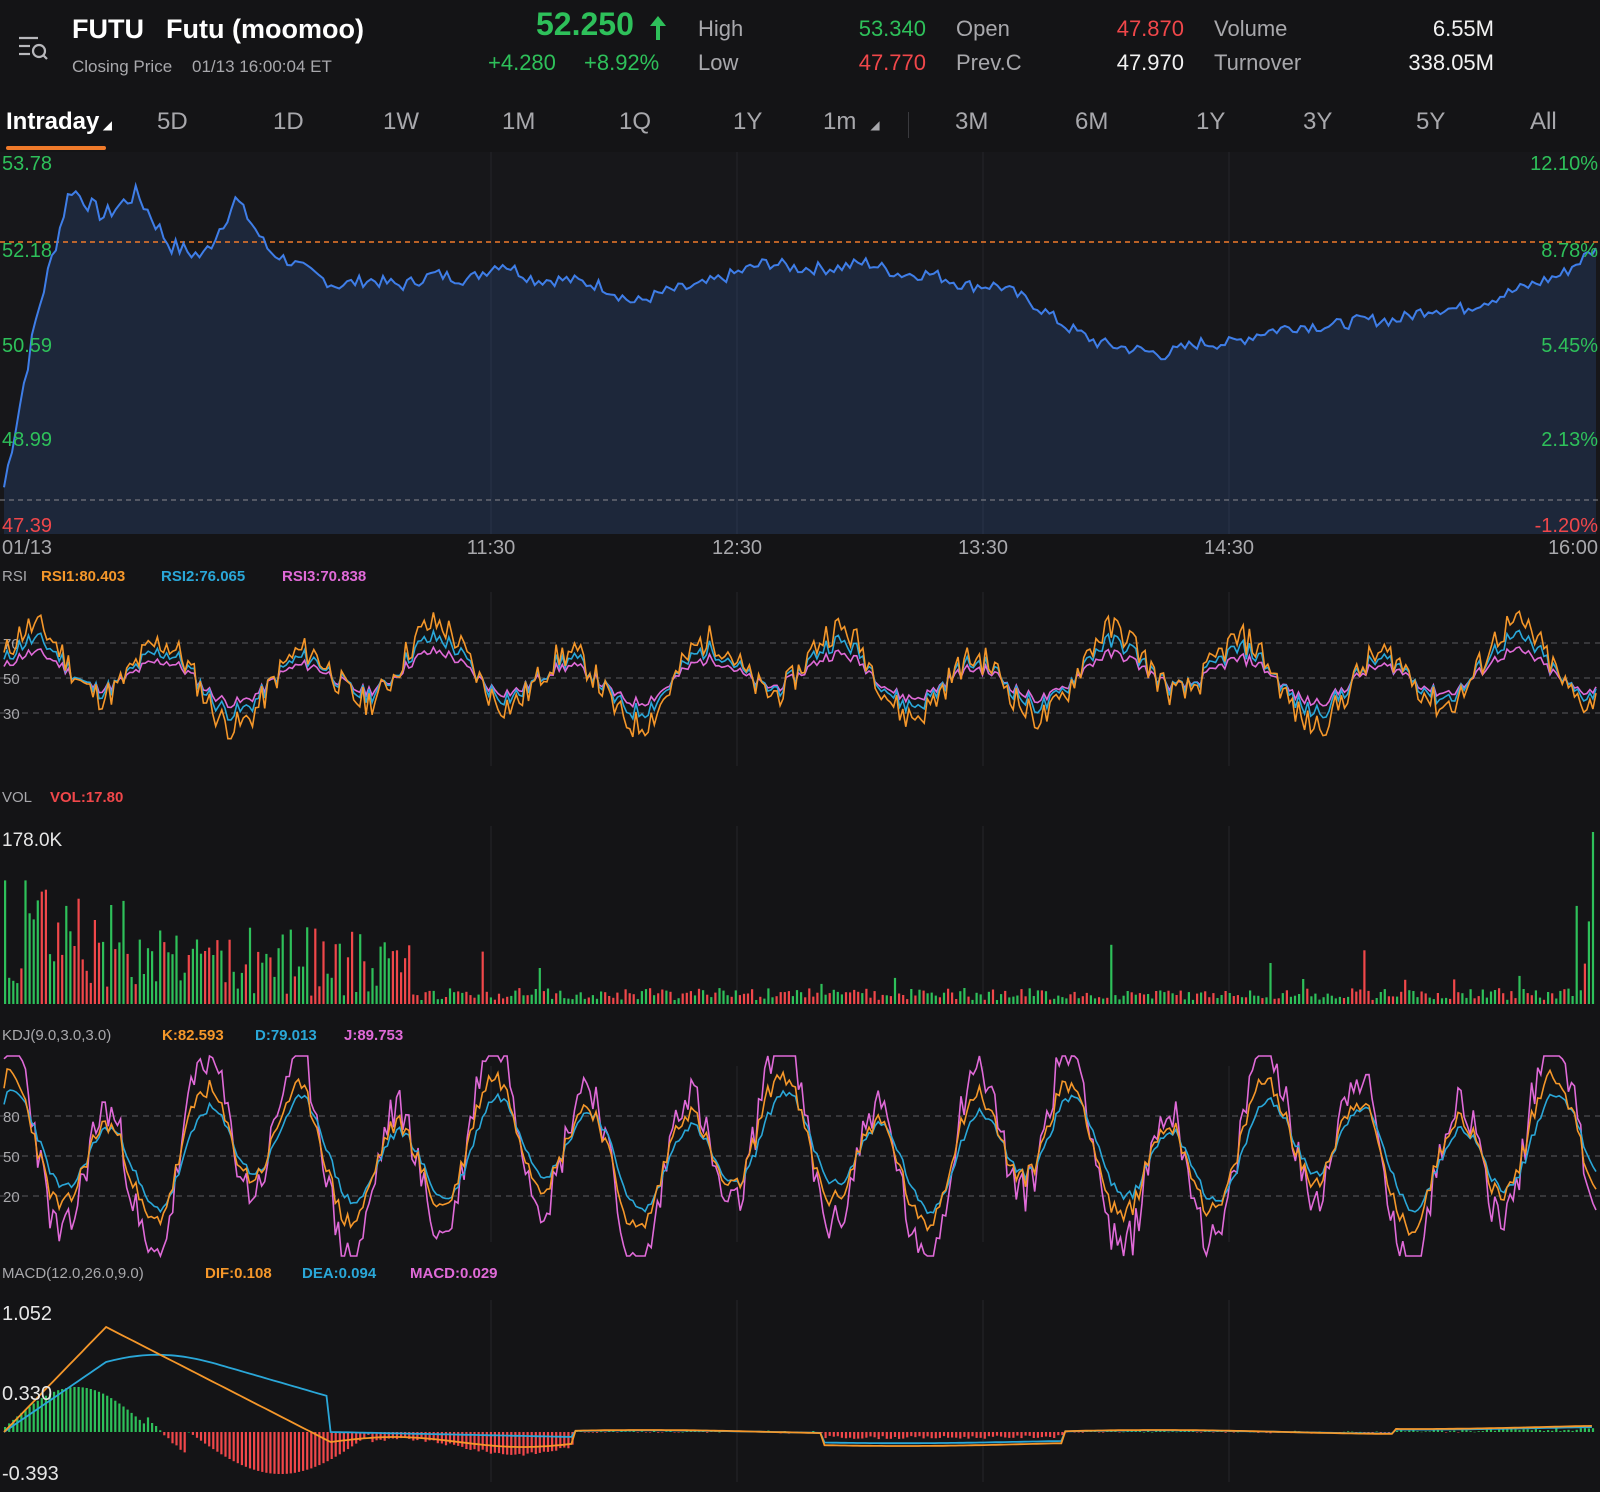 The width and height of the screenshot is (1600, 1492). Describe the element at coordinates (11, 1157) in the screenshot. I see `kdj-level-label: 50` at that location.